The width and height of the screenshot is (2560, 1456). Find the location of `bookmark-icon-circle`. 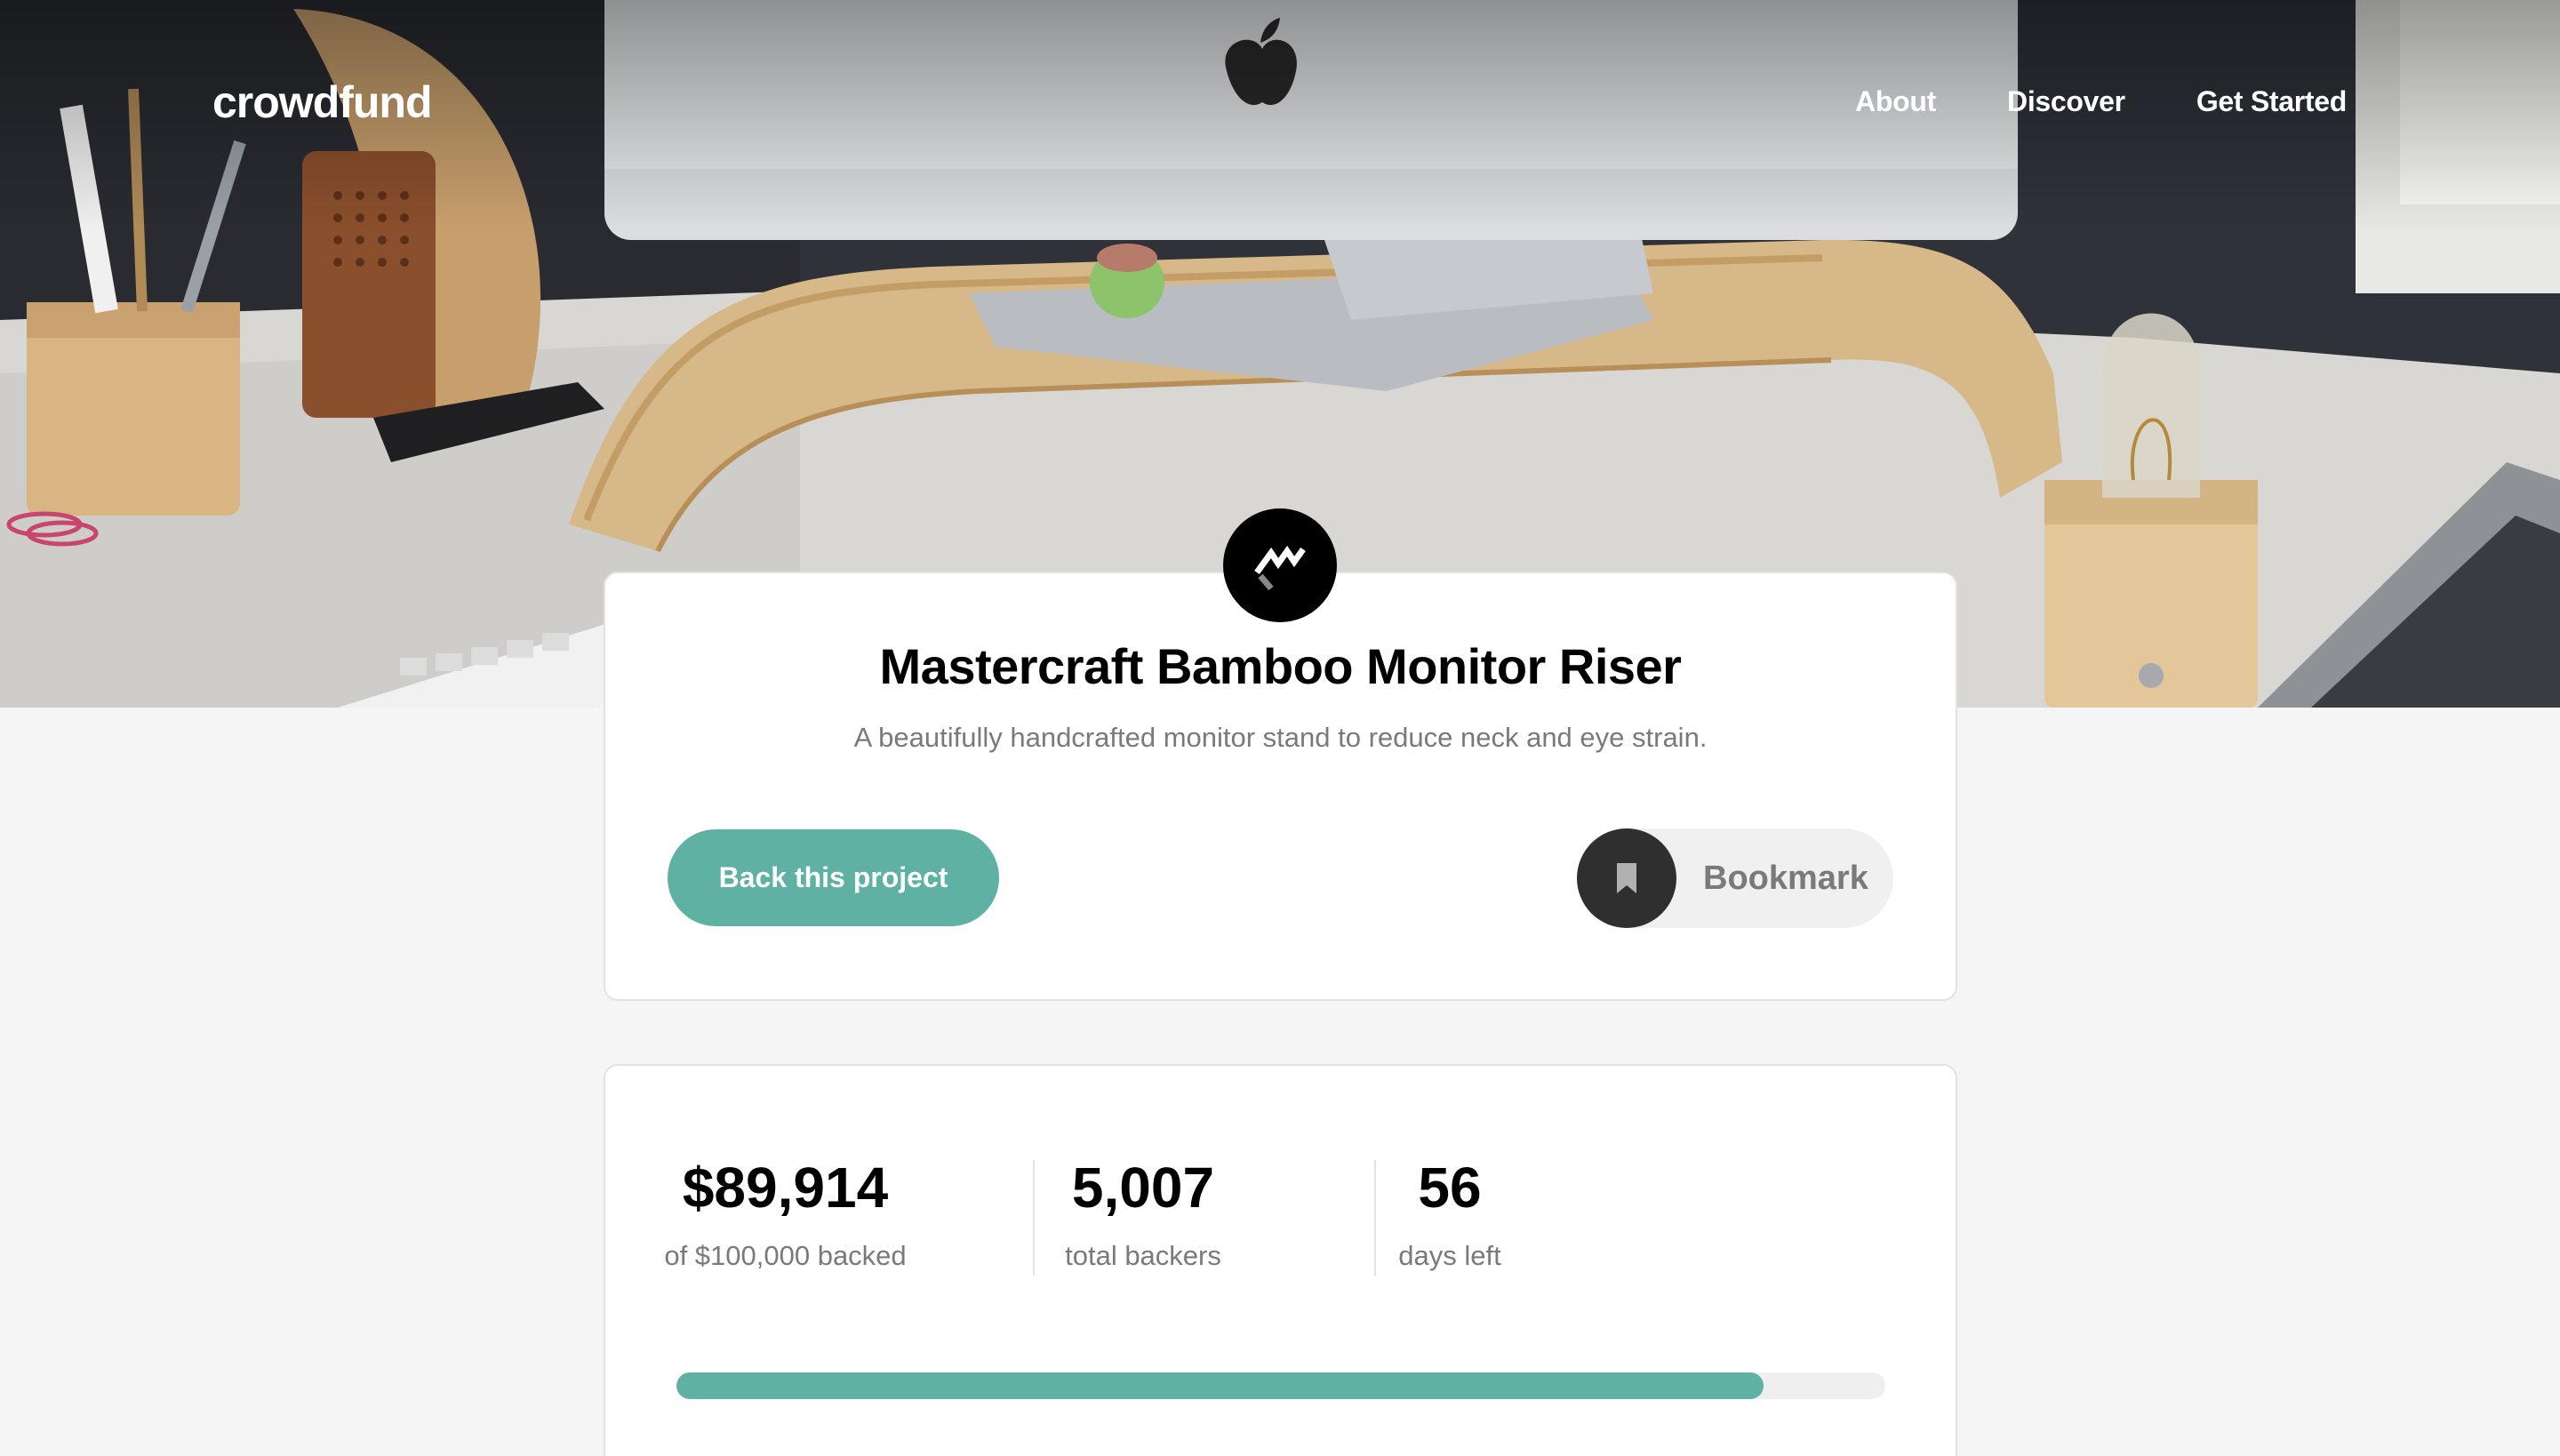

bookmark-icon-circle is located at coordinates (1626, 878).